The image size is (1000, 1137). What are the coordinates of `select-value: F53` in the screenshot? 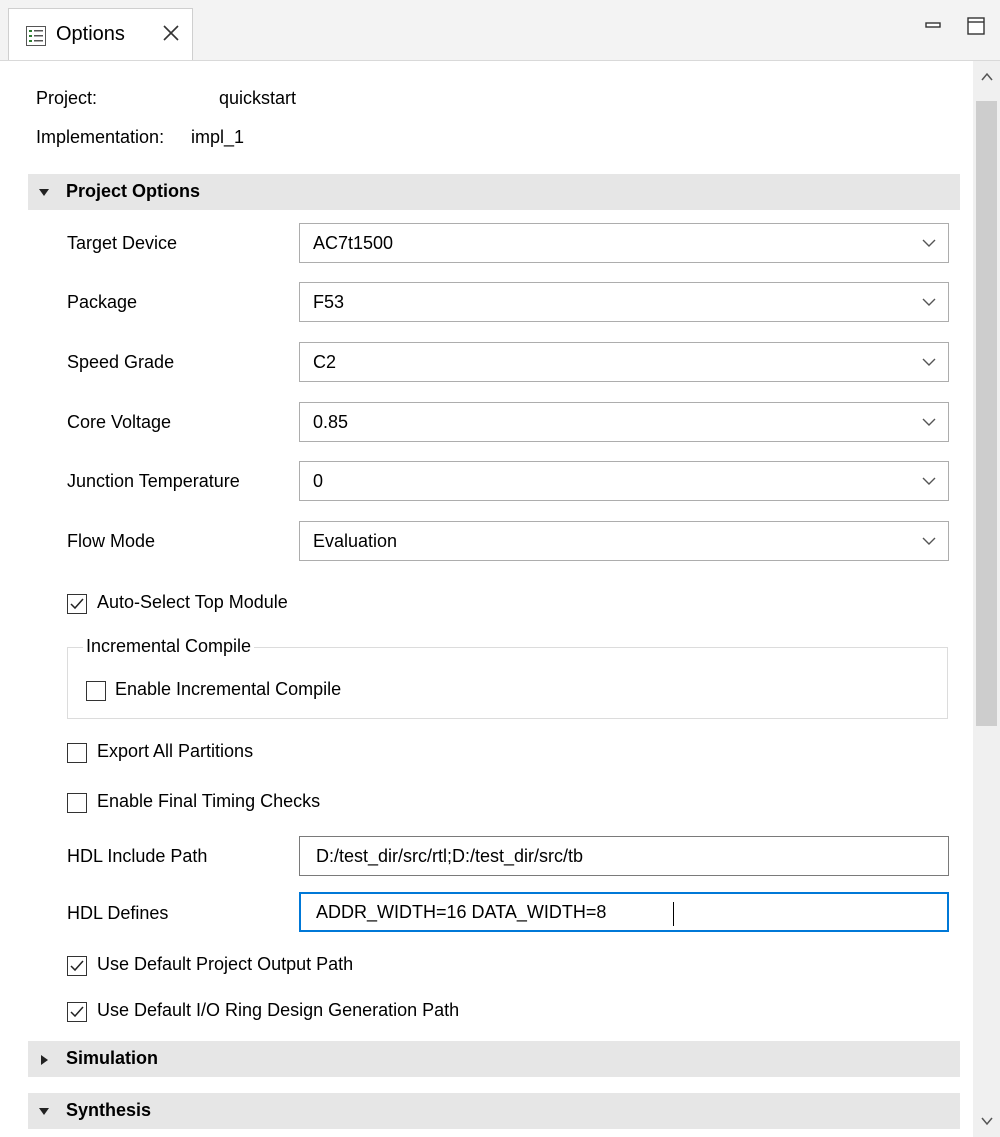 It's located at (329, 302).